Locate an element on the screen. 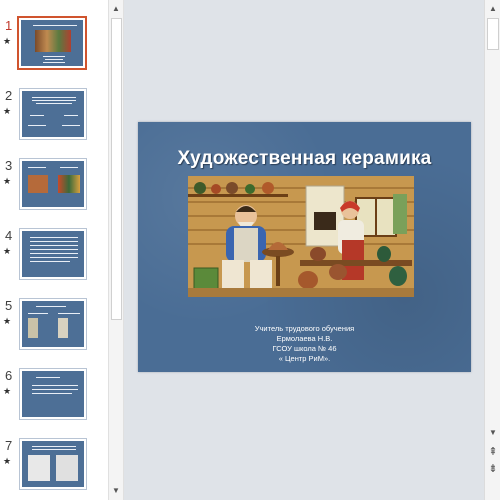 This screenshot has height=500, width=500. slide-number: 6 is located at coordinates (9, 375).